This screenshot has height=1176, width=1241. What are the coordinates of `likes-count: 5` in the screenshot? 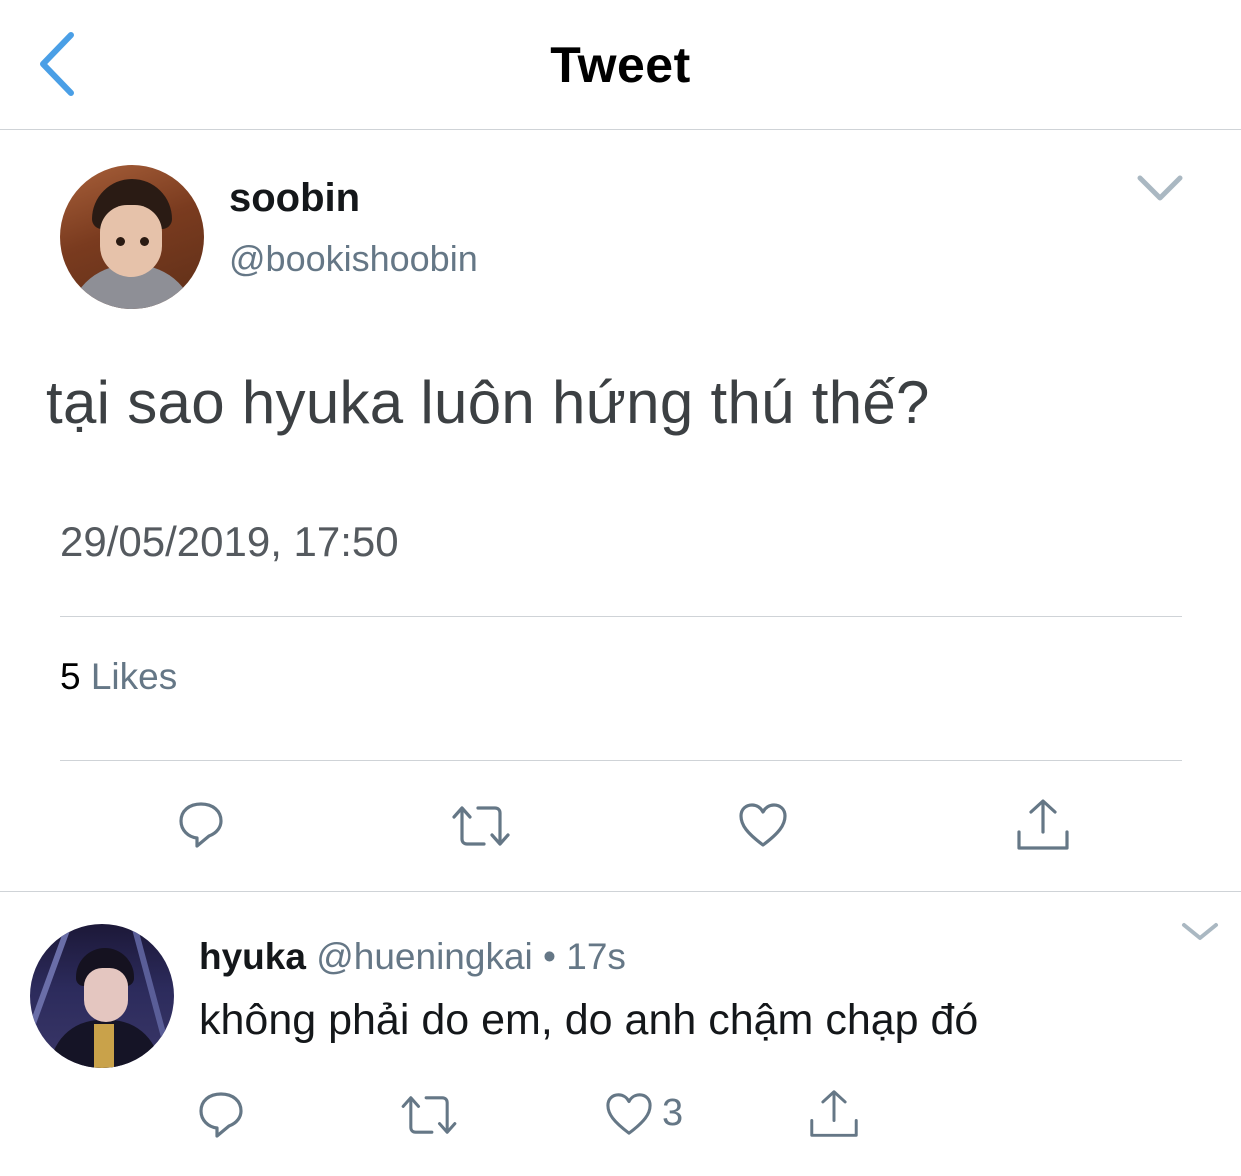 It's located at (70, 676).